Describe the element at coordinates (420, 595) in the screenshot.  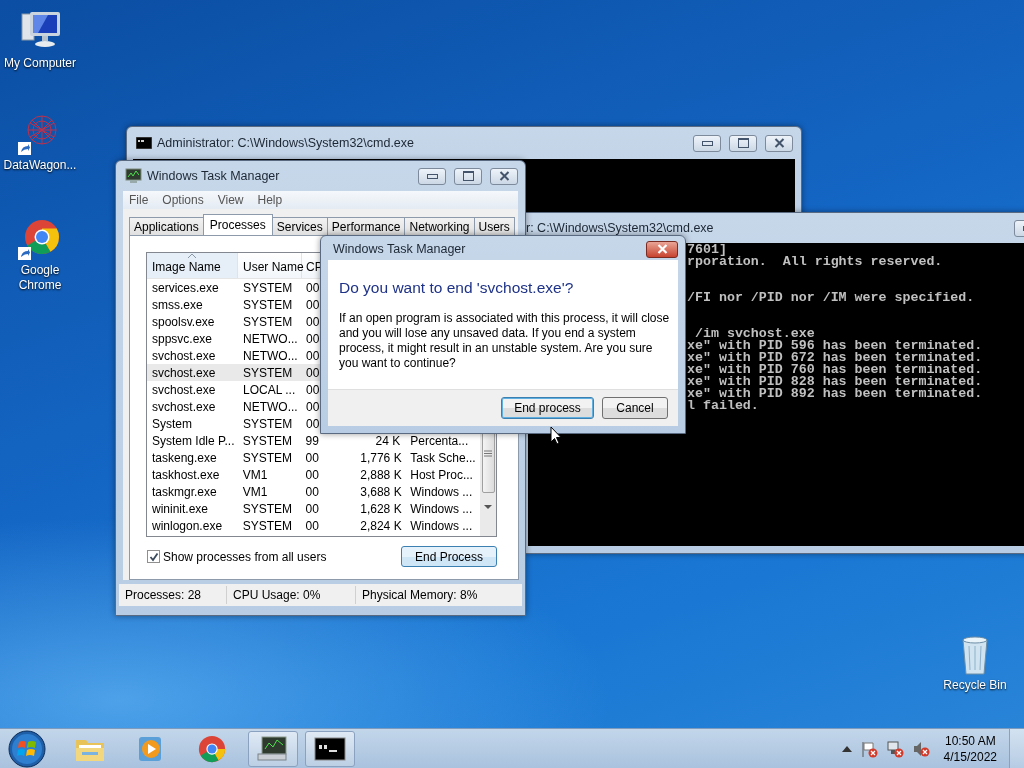
I see `status-text: Physical Memory: 8%` at that location.